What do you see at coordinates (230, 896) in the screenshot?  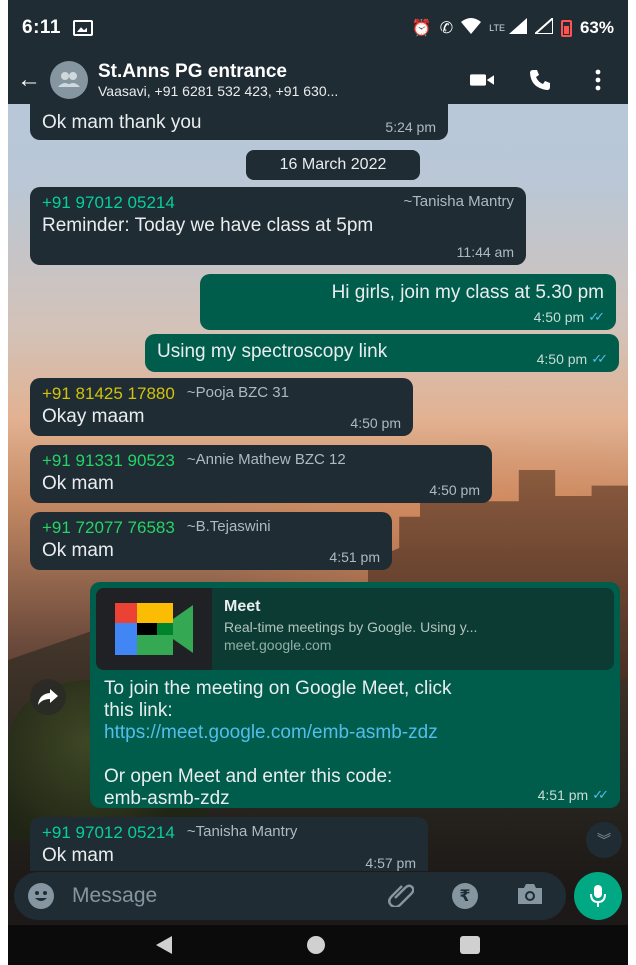 I see `message-input` at bounding box center [230, 896].